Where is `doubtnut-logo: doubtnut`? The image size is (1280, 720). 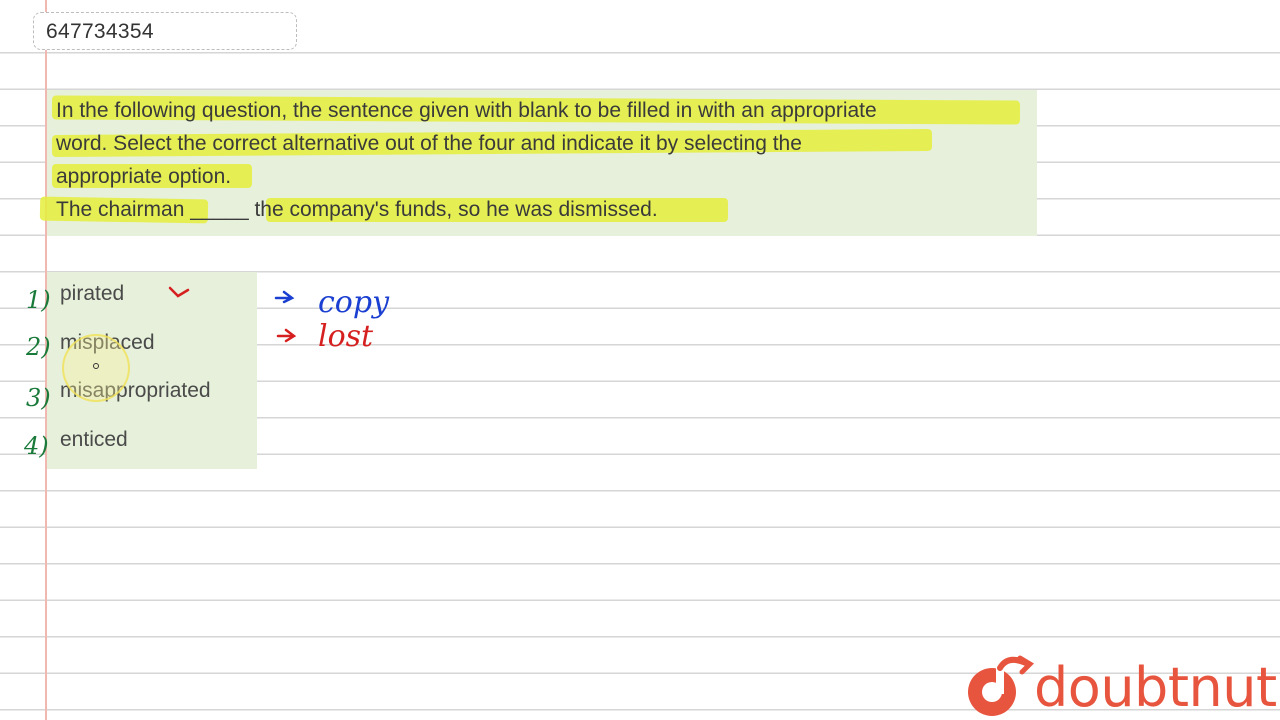 doubtnut-logo: doubtnut is located at coordinates (1121, 685).